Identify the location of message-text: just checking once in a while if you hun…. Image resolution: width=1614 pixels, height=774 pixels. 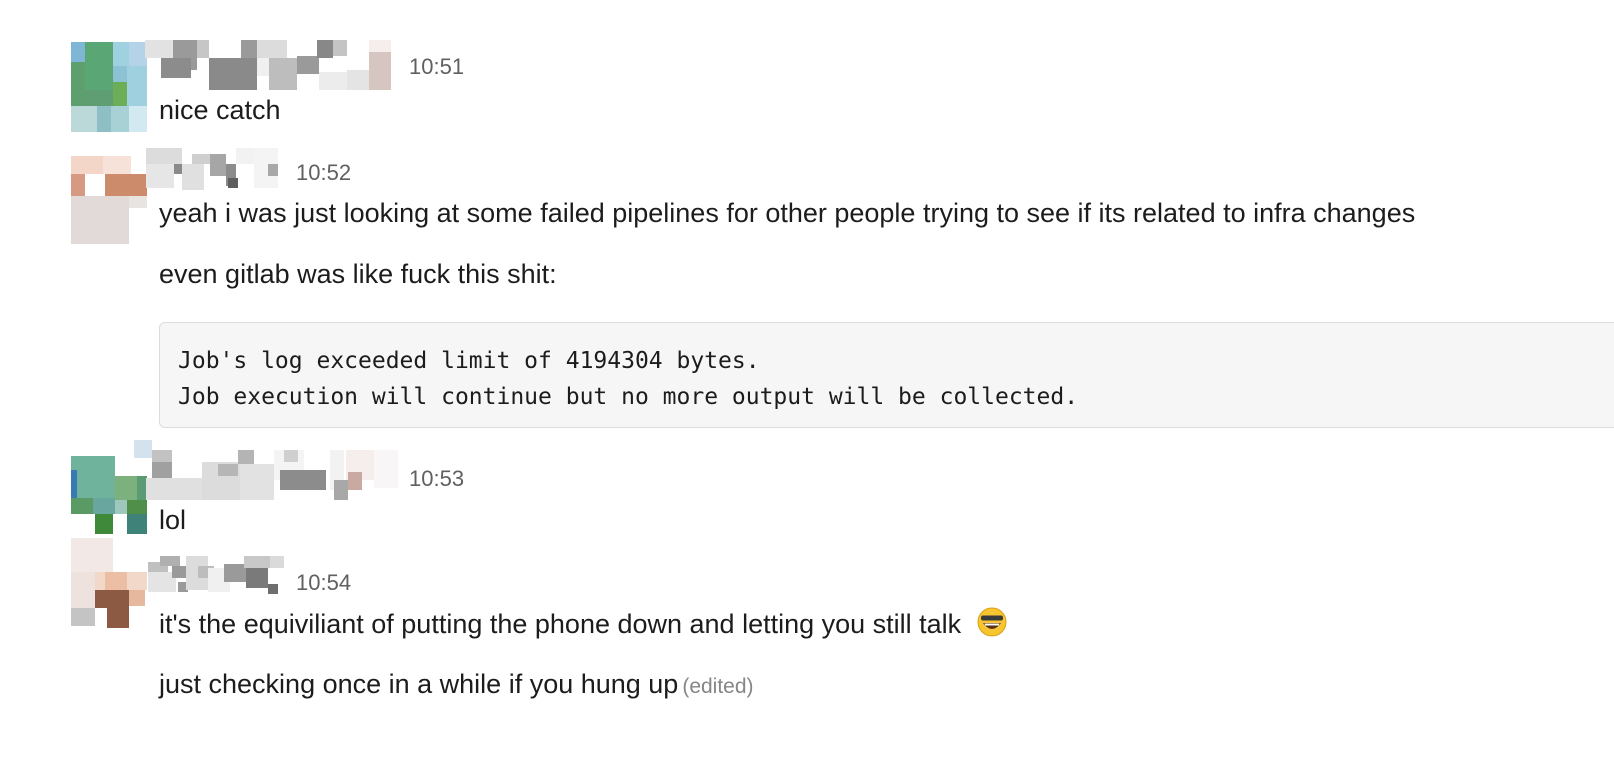
(456, 685).